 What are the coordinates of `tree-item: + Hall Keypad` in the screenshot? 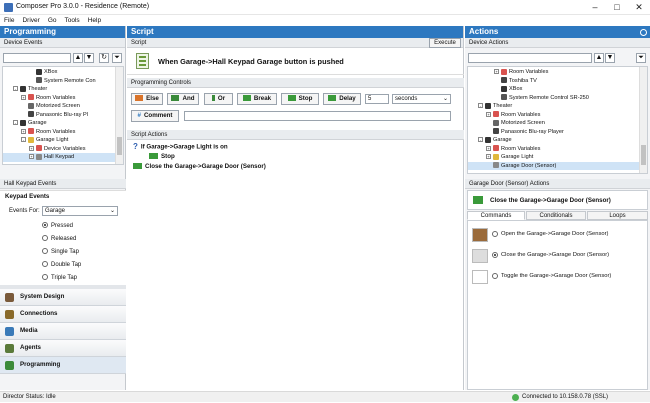 It's located at (59, 157).